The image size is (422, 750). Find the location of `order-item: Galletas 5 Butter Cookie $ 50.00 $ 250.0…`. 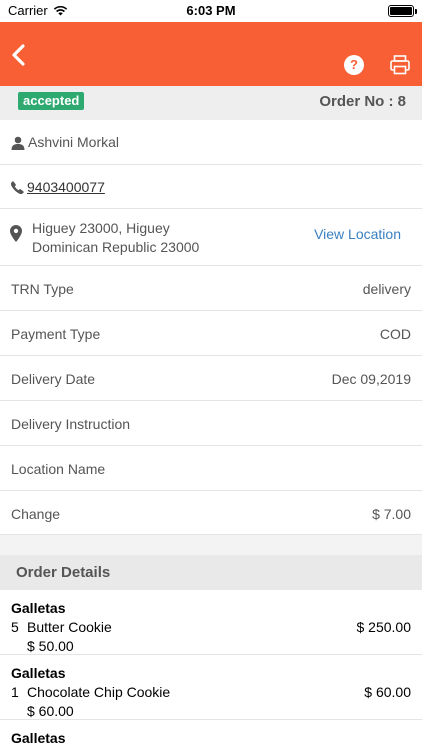

order-item: Galletas 5 Butter Cookie $ 50.00 $ 250.0… is located at coordinates (211, 622).